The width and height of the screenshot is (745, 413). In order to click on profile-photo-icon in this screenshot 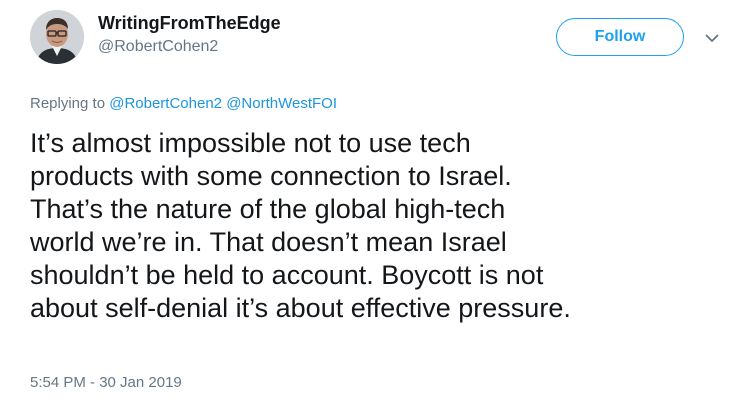, I will do `click(57, 37)`.